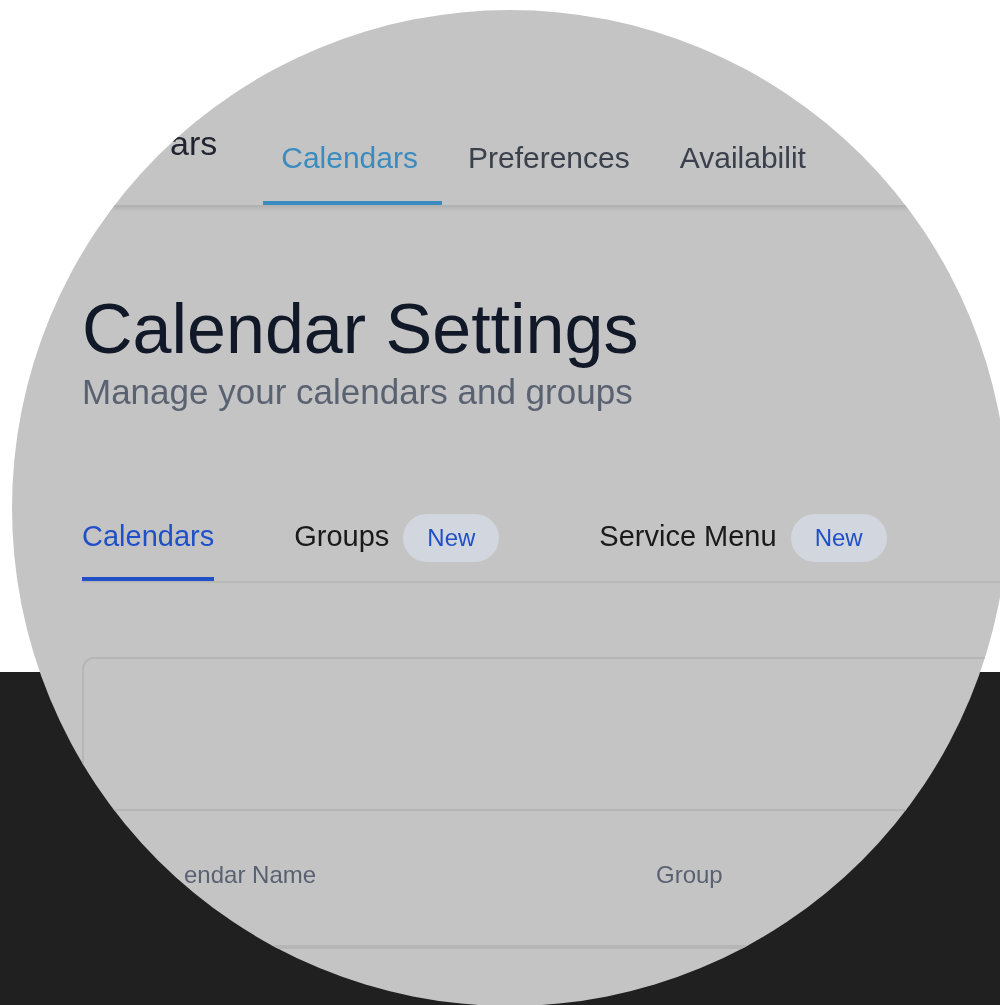 This screenshot has height=1005, width=1000. I want to click on page-title: Calendar Settings, so click(361, 329).